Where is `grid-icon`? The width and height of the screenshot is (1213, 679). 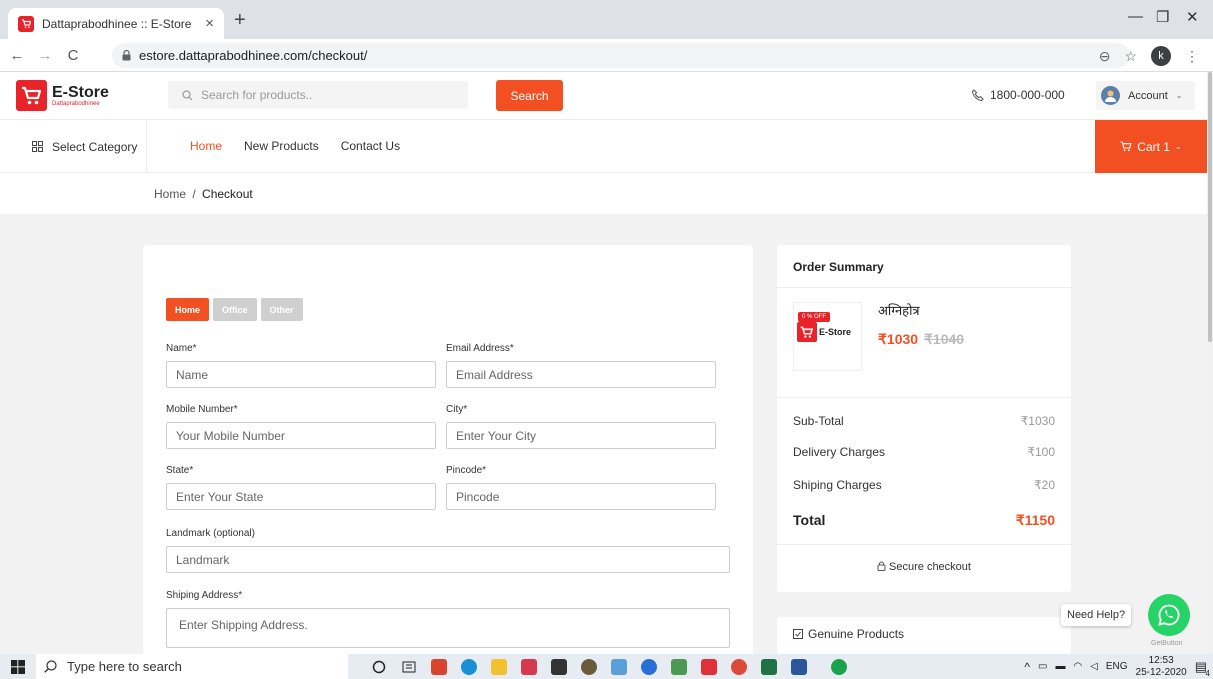
grid-icon is located at coordinates (37, 146).